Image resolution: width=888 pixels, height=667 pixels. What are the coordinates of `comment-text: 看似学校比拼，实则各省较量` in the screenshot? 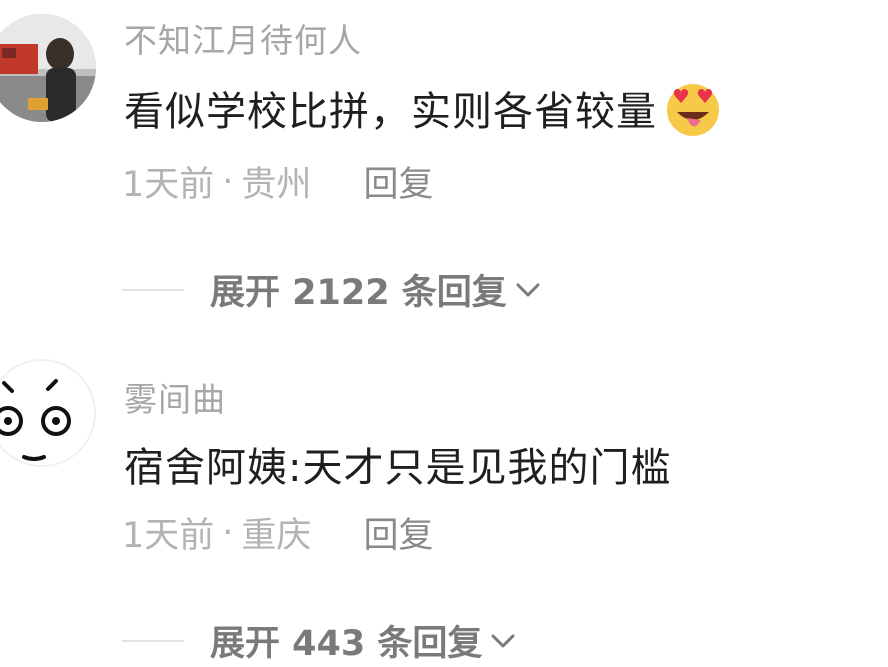 It's located at (390, 112).